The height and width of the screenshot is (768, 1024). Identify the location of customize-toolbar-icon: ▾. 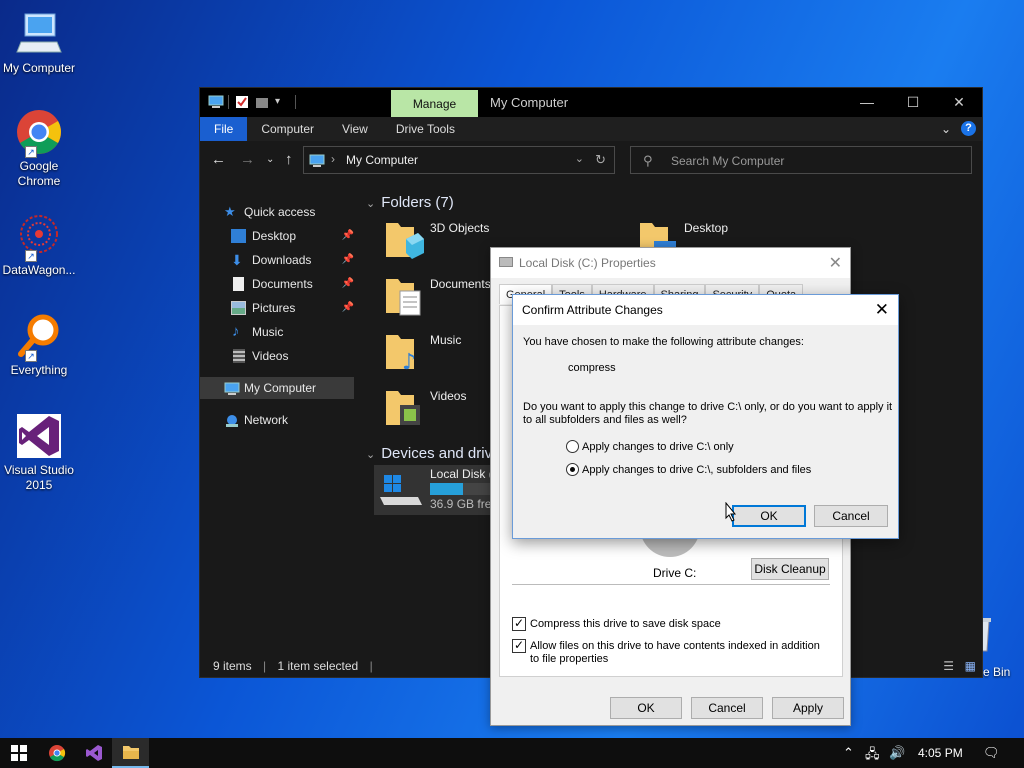
(282, 102).